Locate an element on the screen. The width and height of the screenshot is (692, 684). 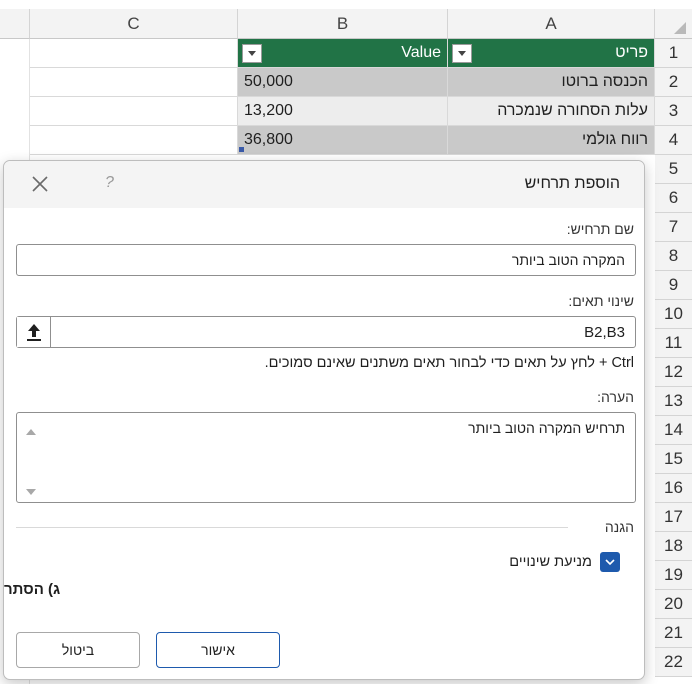
fill-handle is located at coordinates (241, 149).